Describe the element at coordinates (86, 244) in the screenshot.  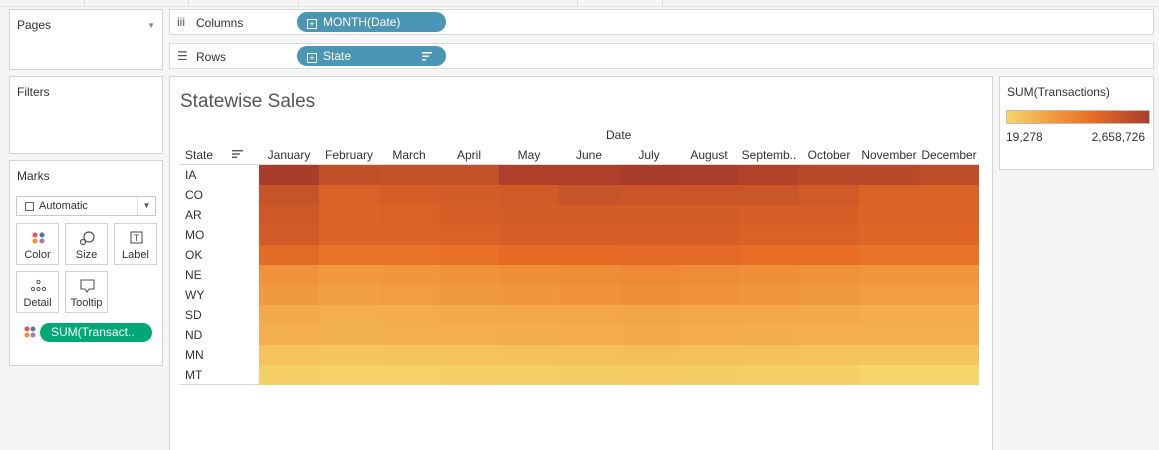
I see `size-button: Size` at that location.